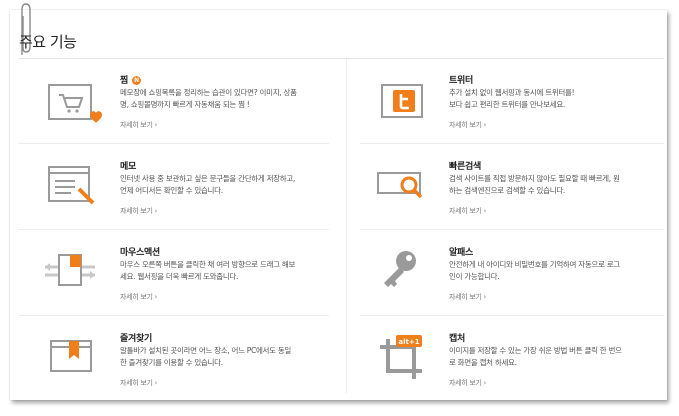 The image size is (679, 416). I want to click on feature-name: 찜, so click(124, 81).